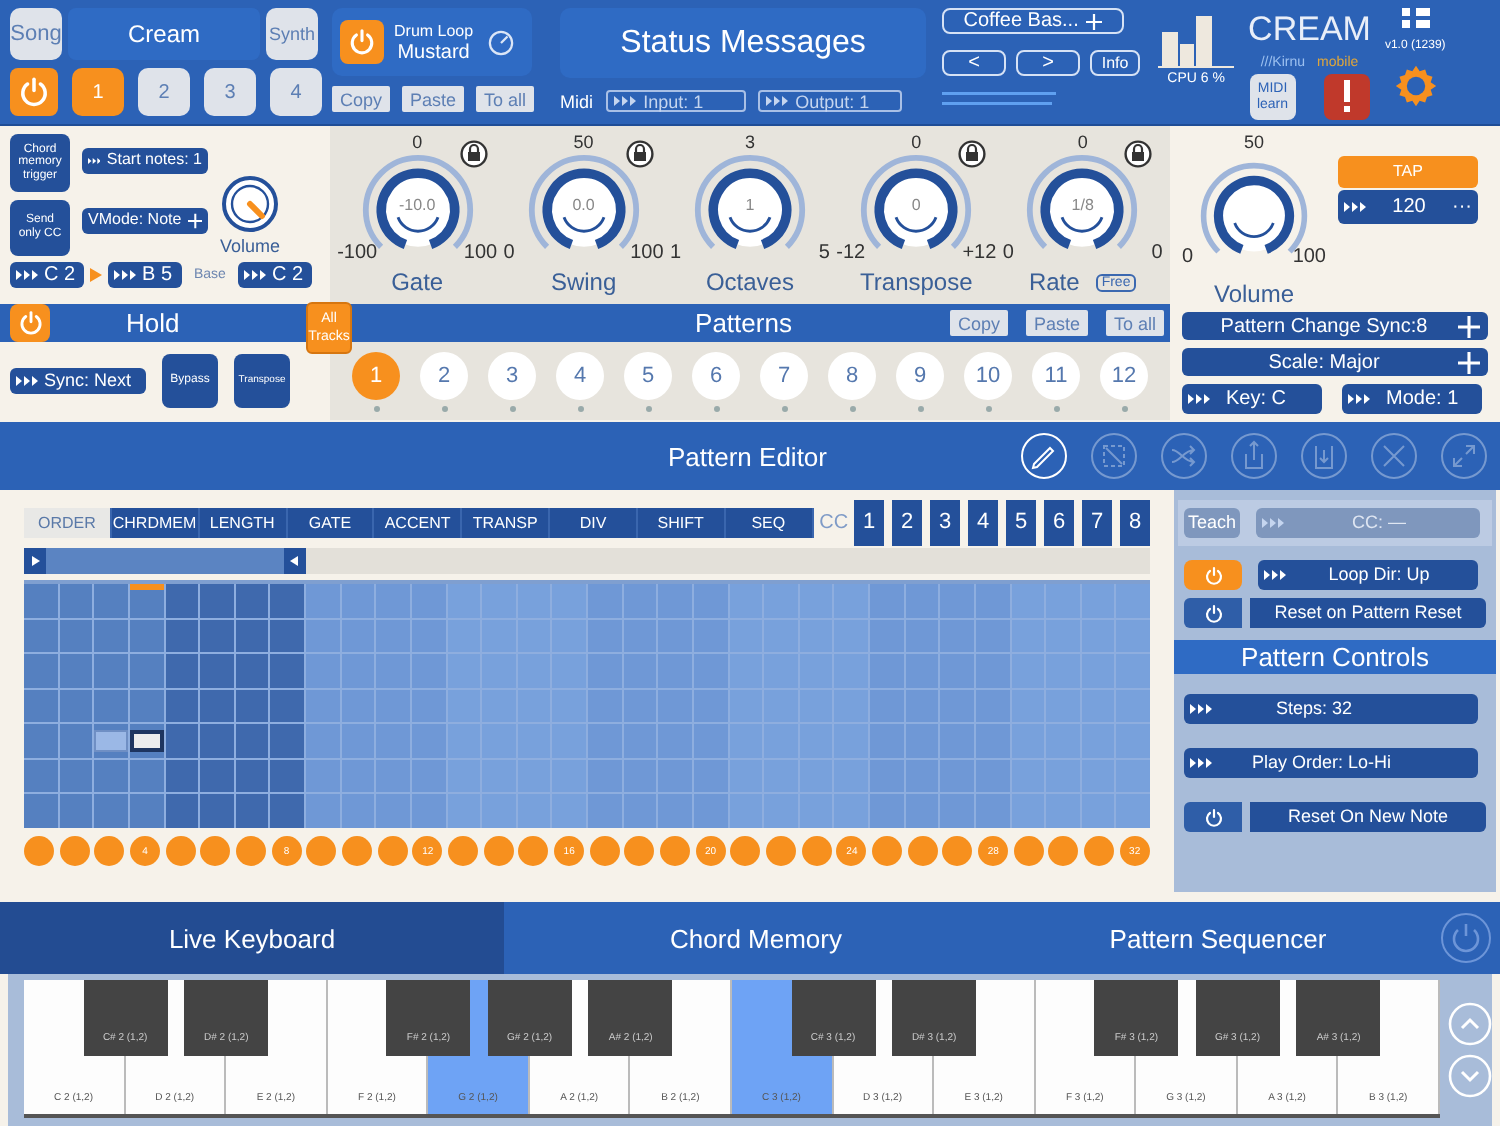 This screenshot has width=1500, height=1126. Describe the element at coordinates (1324, 456) in the screenshot. I see `import-icon` at that location.